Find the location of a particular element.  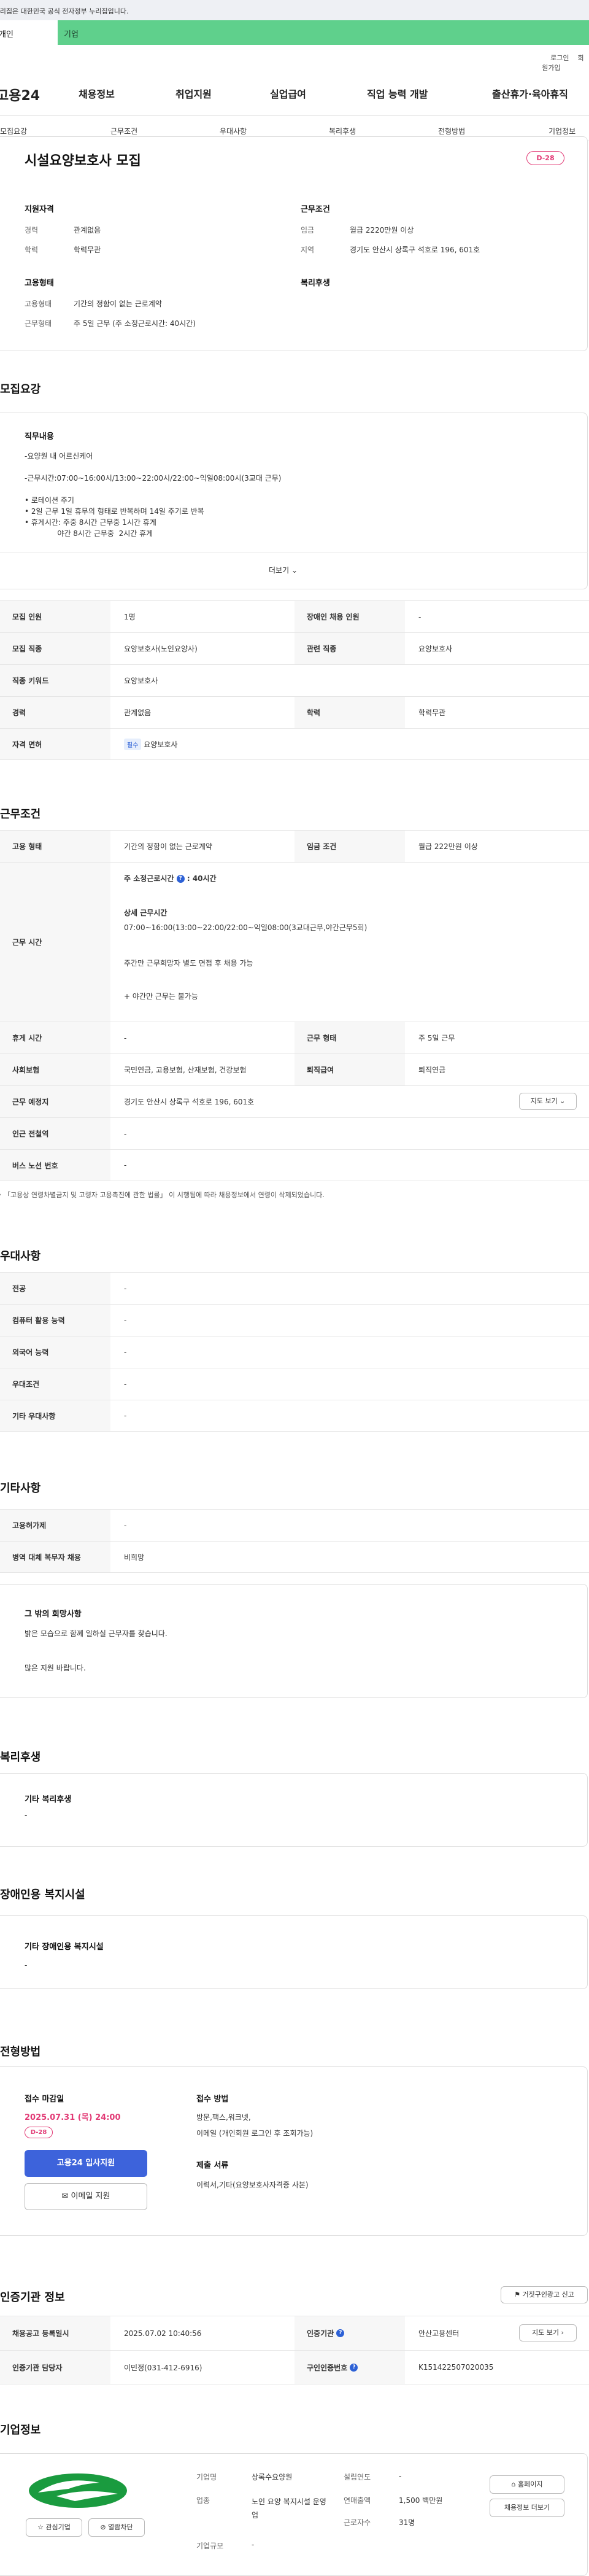

row-header: 인증기관 담당자 is located at coordinates (55, 2367).